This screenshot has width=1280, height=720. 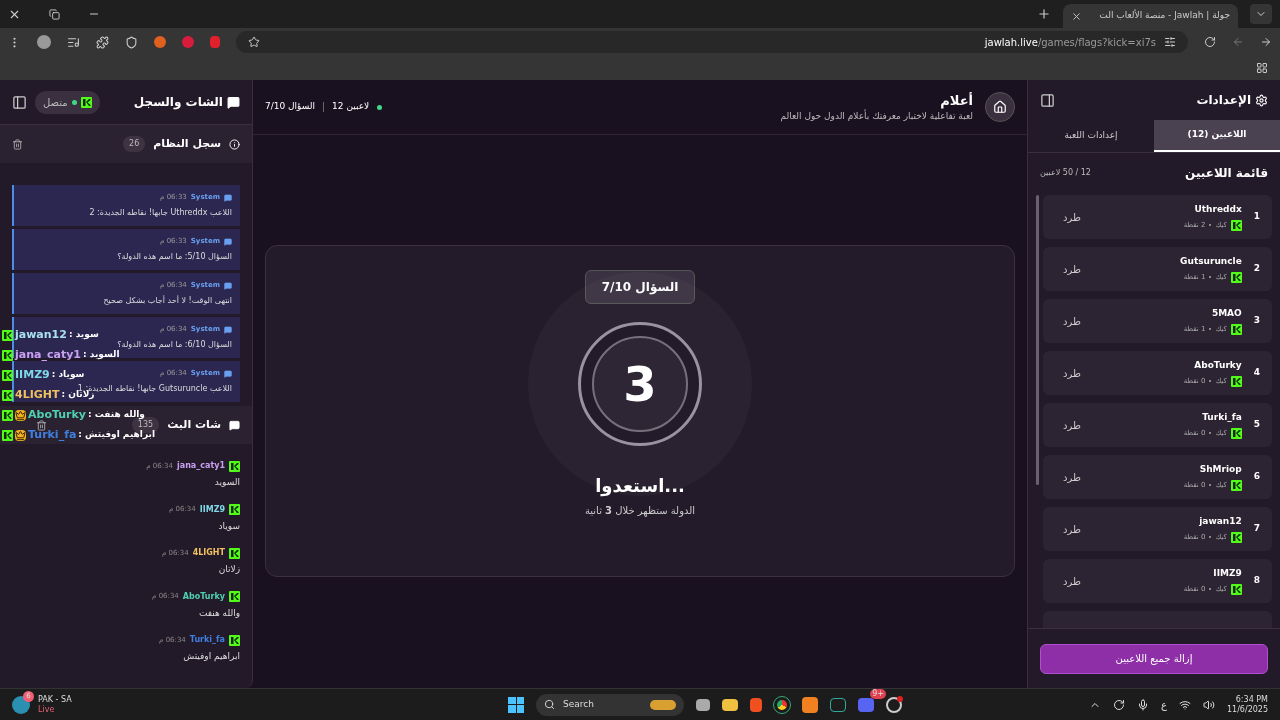 I want to click on section-title: سجل النظام, so click(x=187, y=143).